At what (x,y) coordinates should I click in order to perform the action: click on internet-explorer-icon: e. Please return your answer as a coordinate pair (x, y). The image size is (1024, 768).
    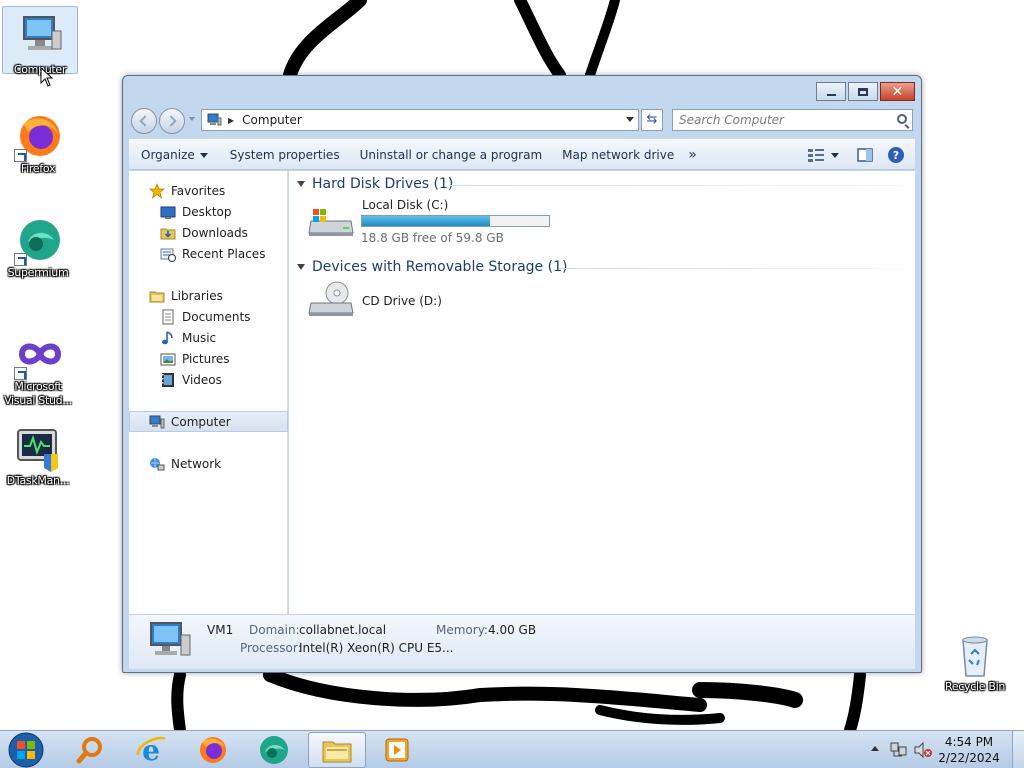
    Looking at the image, I should click on (151, 750).